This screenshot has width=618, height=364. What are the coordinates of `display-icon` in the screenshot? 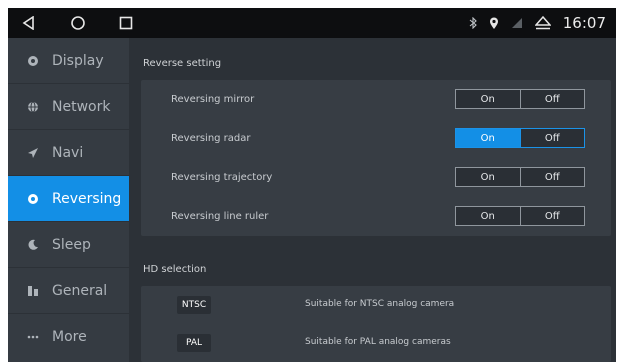 It's located at (33, 61).